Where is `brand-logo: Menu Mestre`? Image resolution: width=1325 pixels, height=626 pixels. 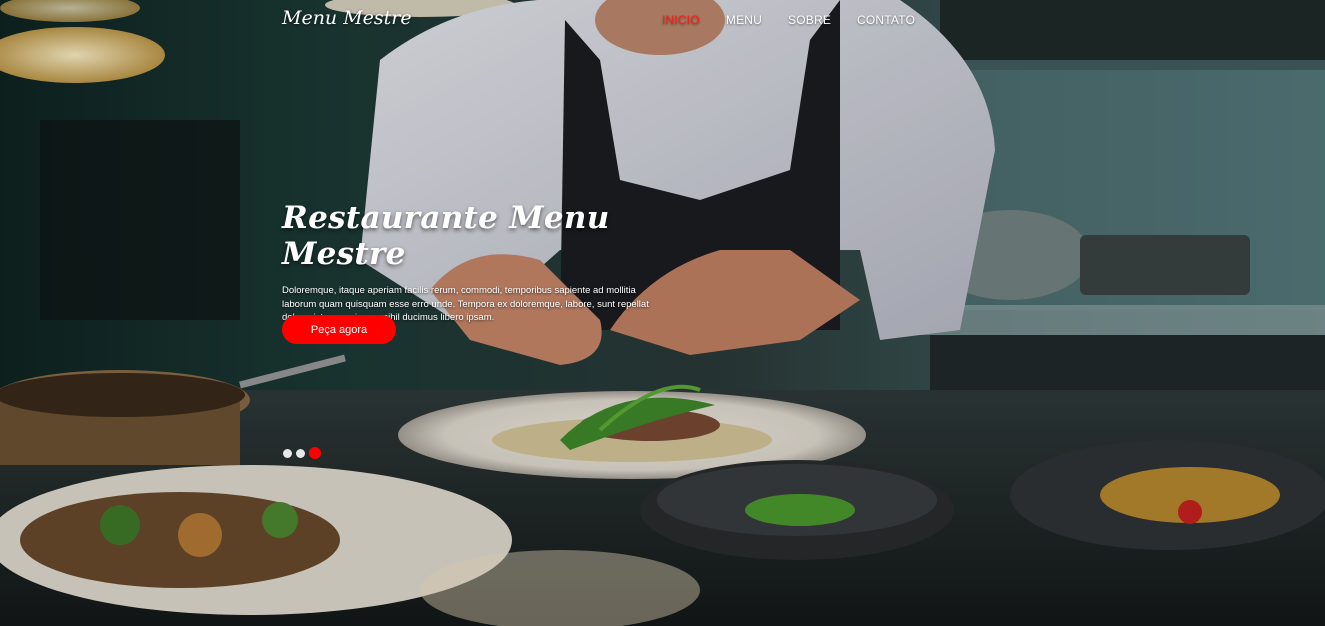
brand-logo: Menu Mestre is located at coordinates (347, 18).